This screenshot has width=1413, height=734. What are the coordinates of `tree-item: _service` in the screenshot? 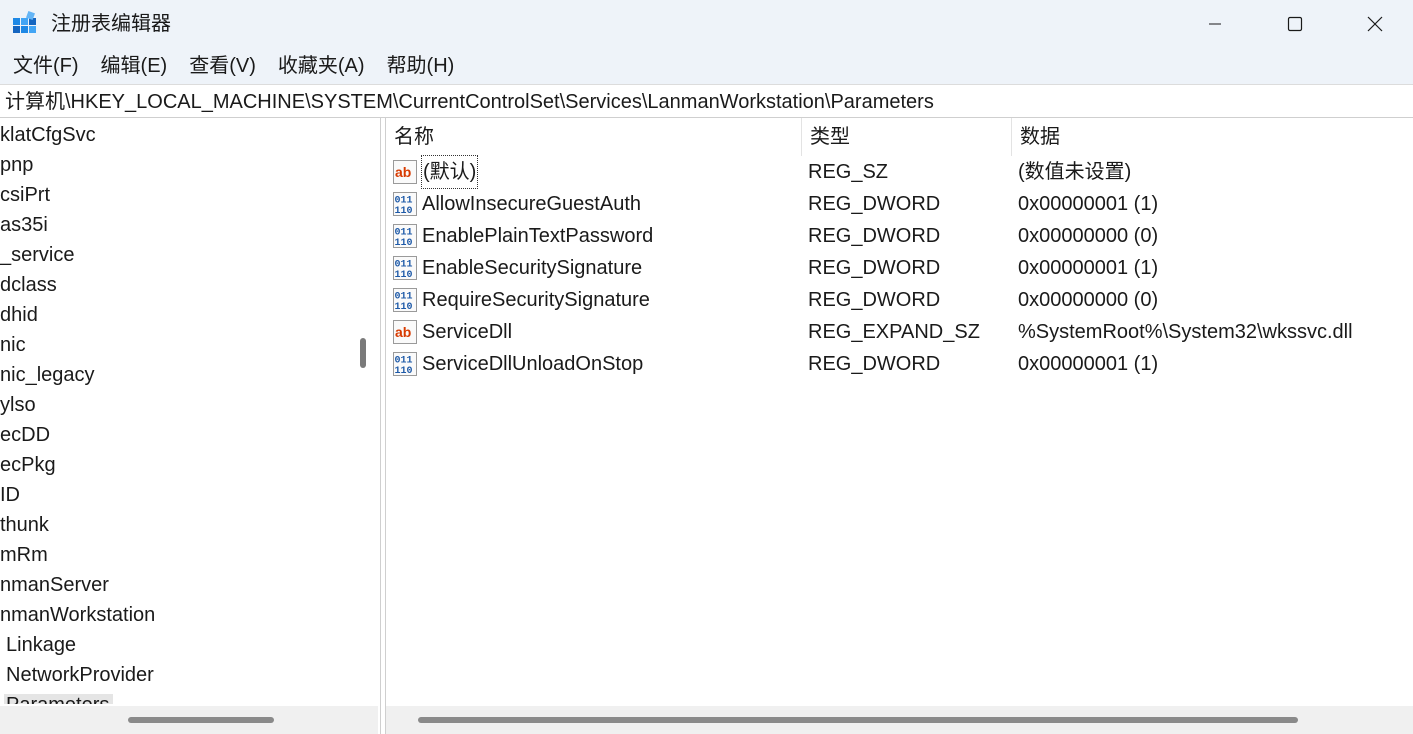 It's located at (174, 255).